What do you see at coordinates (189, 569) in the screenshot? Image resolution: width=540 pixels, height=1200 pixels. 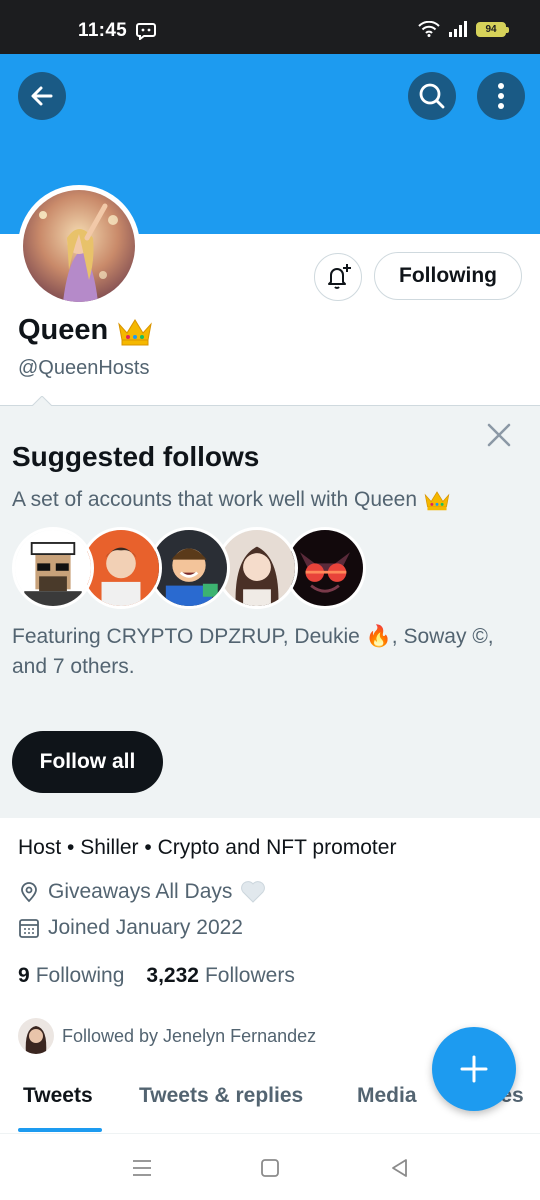 I see `suggested-avatars` at bounding box center [189, 569].